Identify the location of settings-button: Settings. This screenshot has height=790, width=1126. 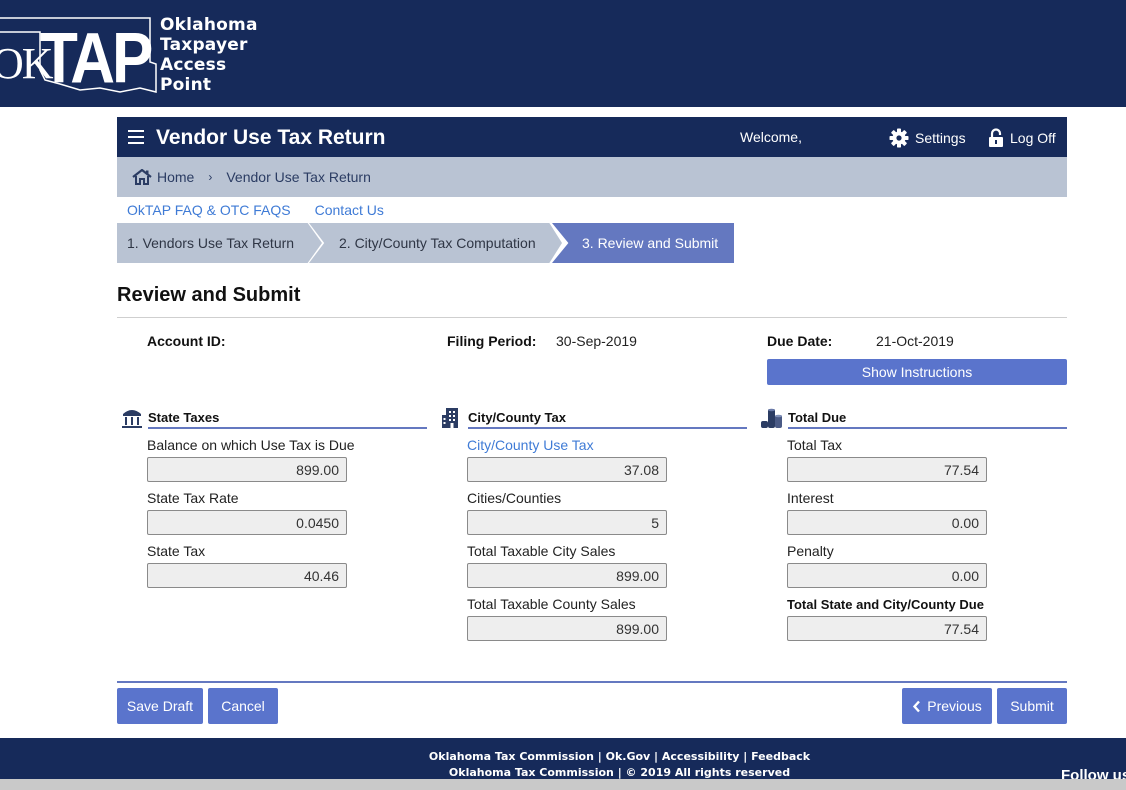
(927, 138).